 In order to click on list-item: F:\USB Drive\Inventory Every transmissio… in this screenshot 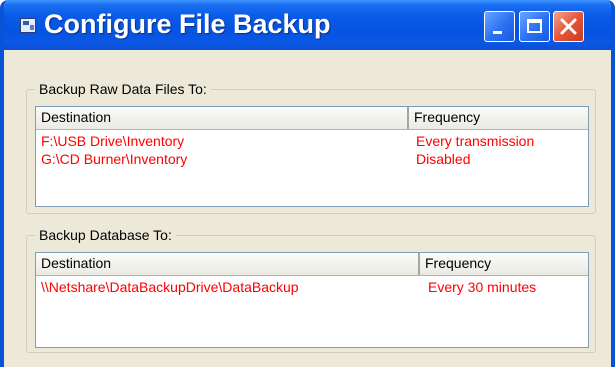, I will do `click(312, 141)`.